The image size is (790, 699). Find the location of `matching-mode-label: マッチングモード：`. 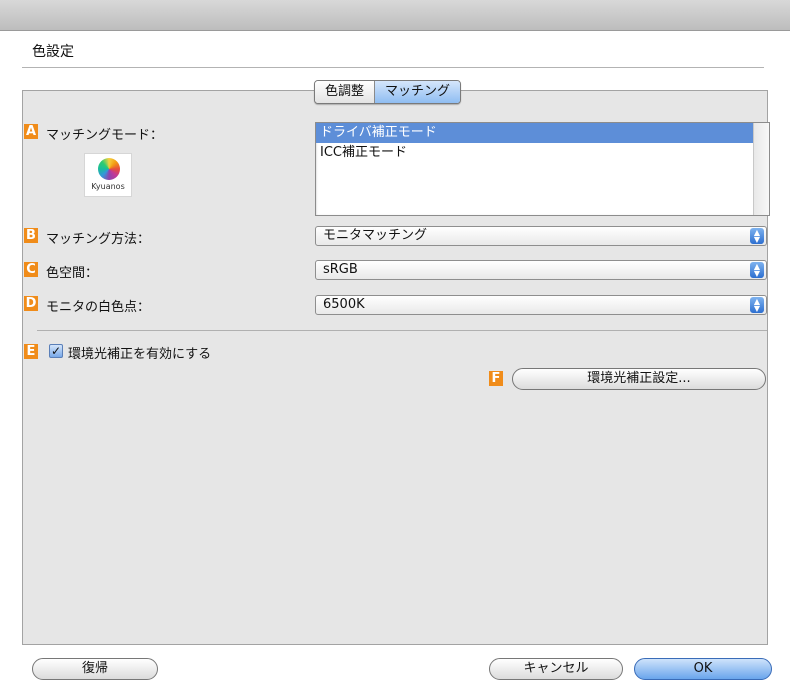

matching-mode-label: マッチングモード： is located at coordinates (105, 135).